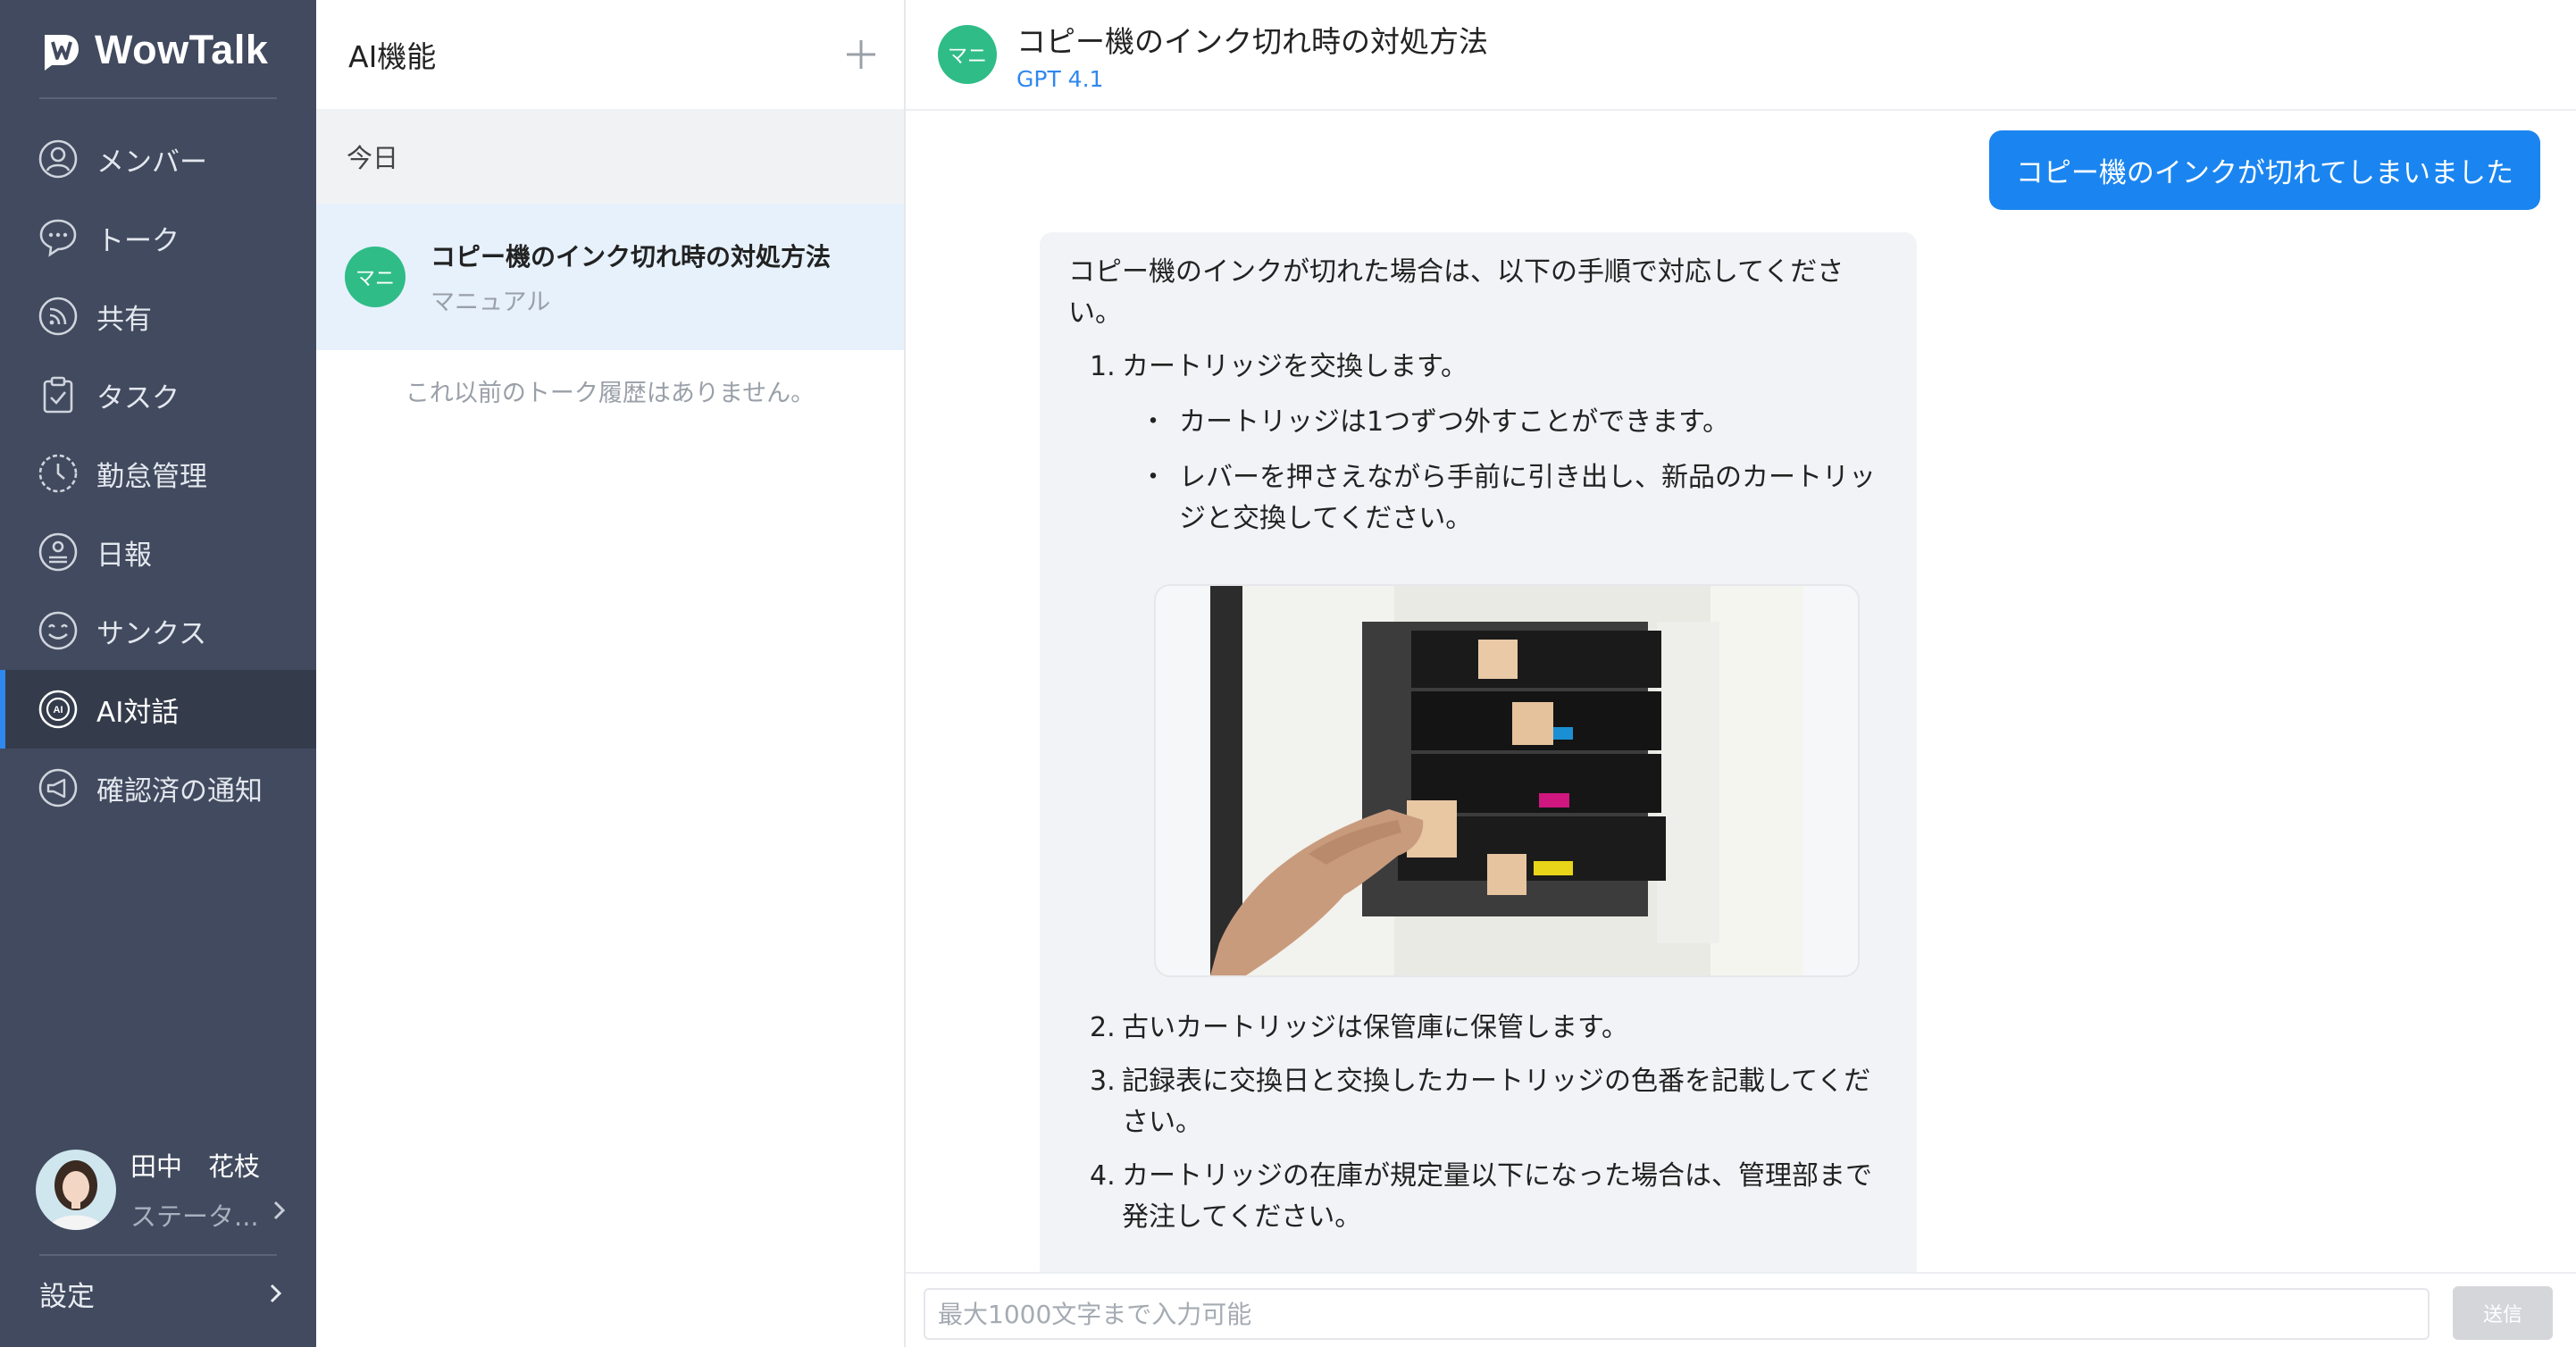  I want to click on bullet-item: ・ レバーを押さえながら手前に引き出し、新品のカートリッジと交換してください。, so click(1478, 498).